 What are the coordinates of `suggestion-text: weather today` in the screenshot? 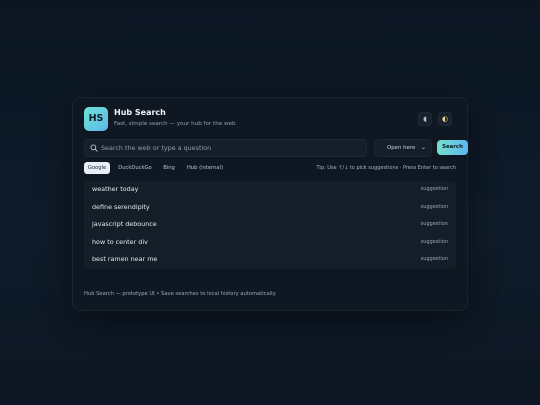 It's located at (115, 189).